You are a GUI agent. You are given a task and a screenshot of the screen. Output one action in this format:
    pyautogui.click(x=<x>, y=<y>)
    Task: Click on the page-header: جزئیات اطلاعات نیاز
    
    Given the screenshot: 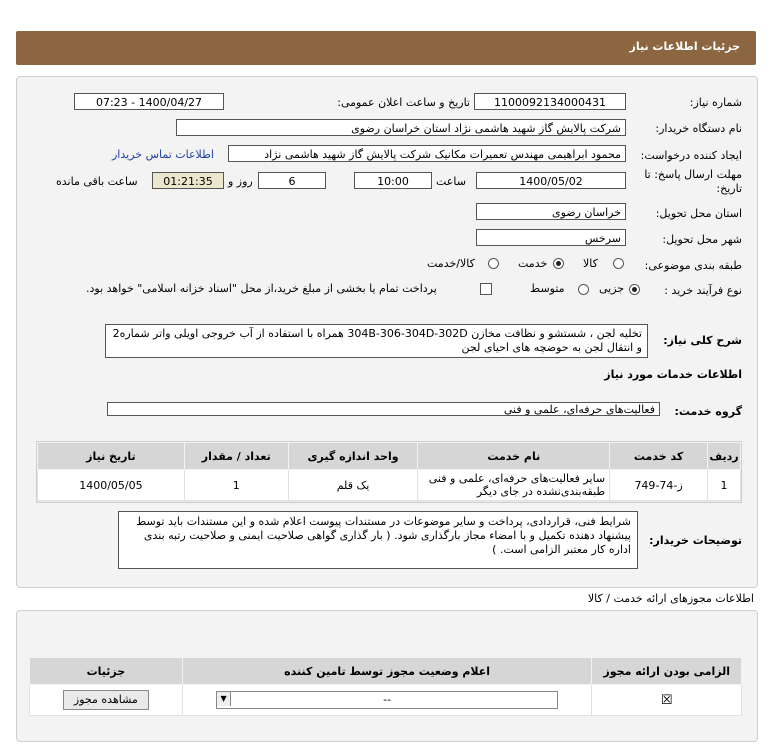 What is the action you would take?
    pyautogui.click(x=386, y=48)
    